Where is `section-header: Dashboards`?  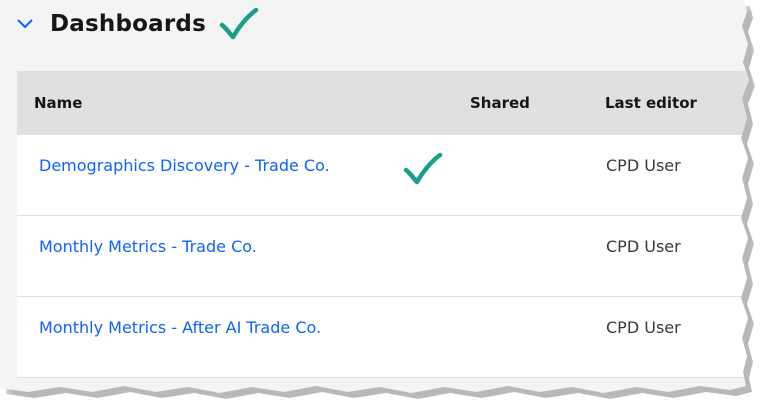
section-header: Dashboards is located at coordinates (137, 24).